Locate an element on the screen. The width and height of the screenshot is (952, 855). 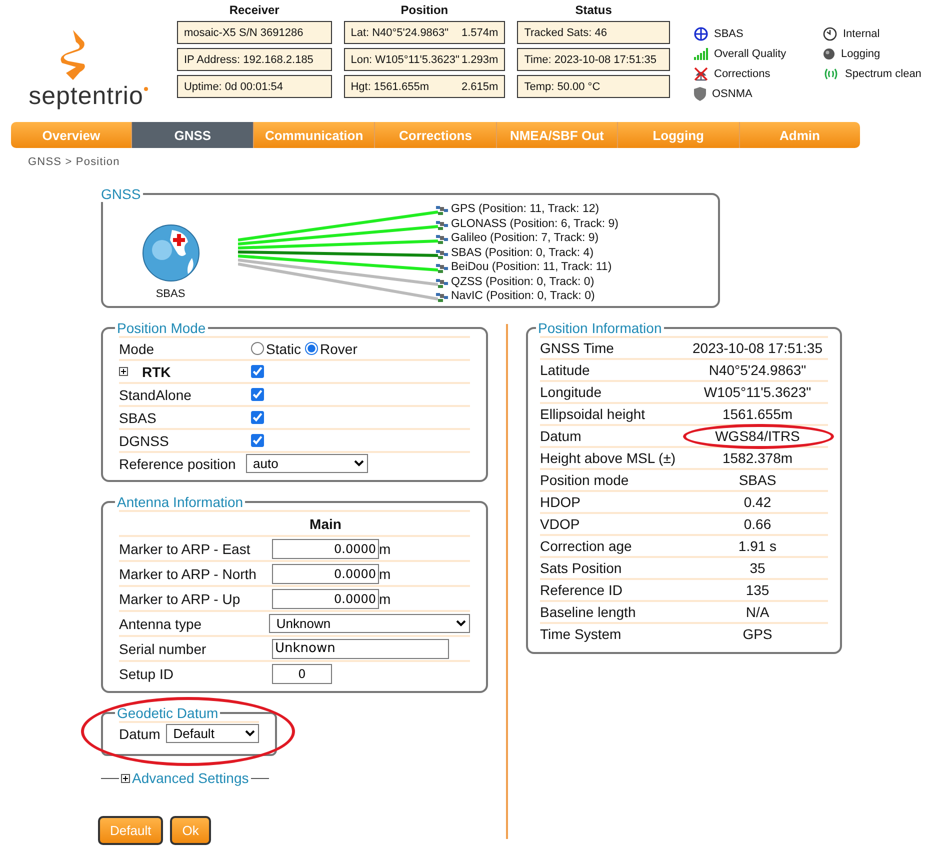
status-legend-label: Overall Quality is located at coordinates (750, 54).